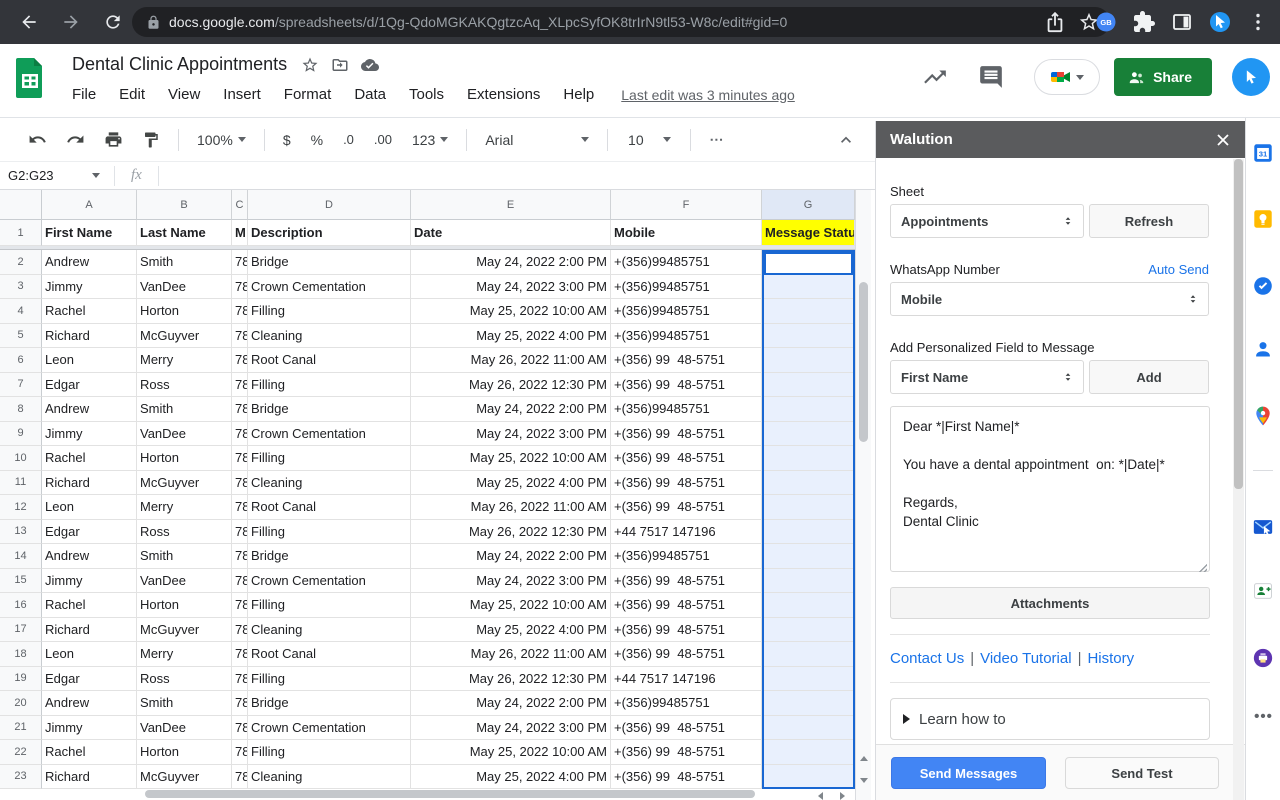  What do you see at coordinates (329, 384) in the screenshot?
I see `cell-D7: Filling` at bounding box center [329, 384].